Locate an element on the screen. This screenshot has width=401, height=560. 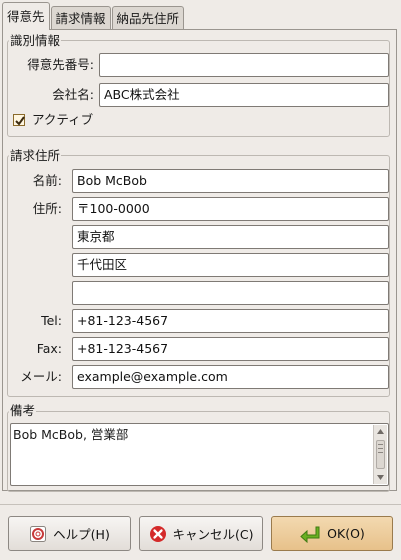
email-input: example@example.com is located at coordinates (230, 377).